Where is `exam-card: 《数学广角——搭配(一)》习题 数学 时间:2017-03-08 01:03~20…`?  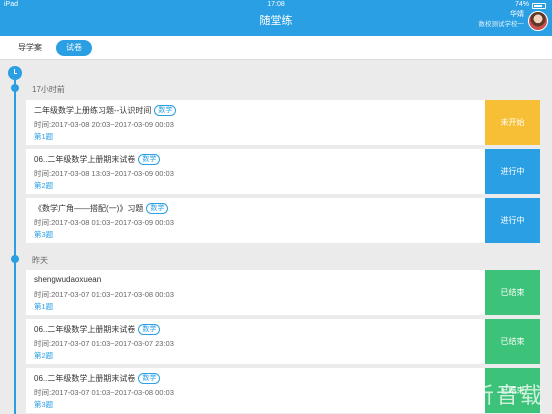
exam-card: 《数学广角——搭配(一)》习题 数学 时间:2017-03-08 01:03~20… is located at coordinates (283, 220).